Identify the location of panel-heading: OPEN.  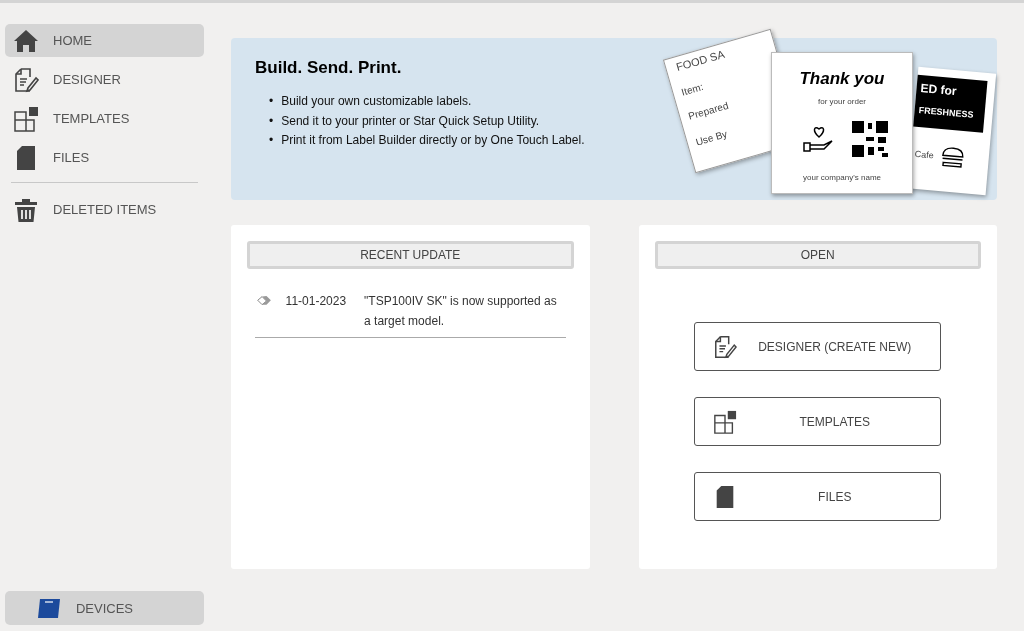
(817, 255).